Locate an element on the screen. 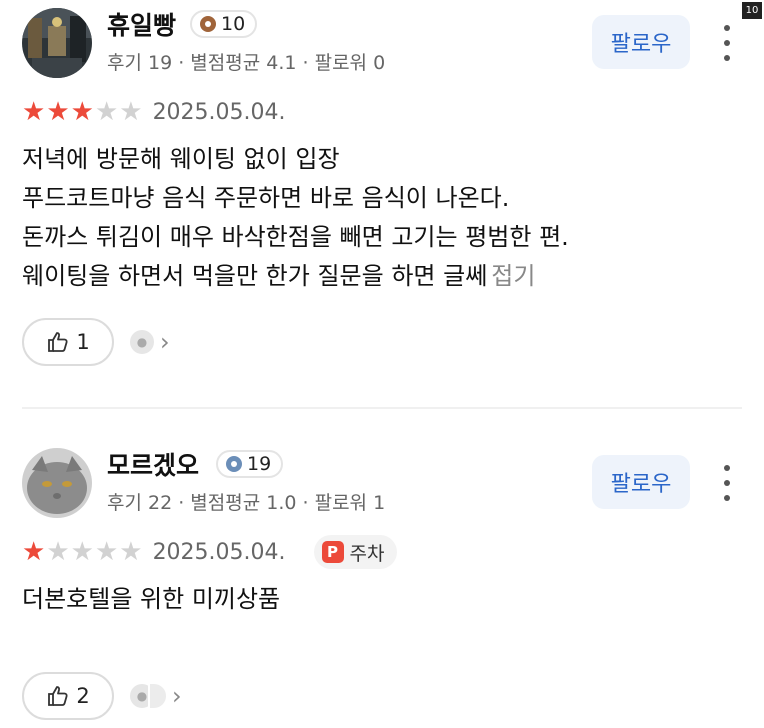 This screenshot has width=764, height=728. review-line: 저녁에 방문해 웨이팅 없이 입장 is located at coordinates (181, 159).